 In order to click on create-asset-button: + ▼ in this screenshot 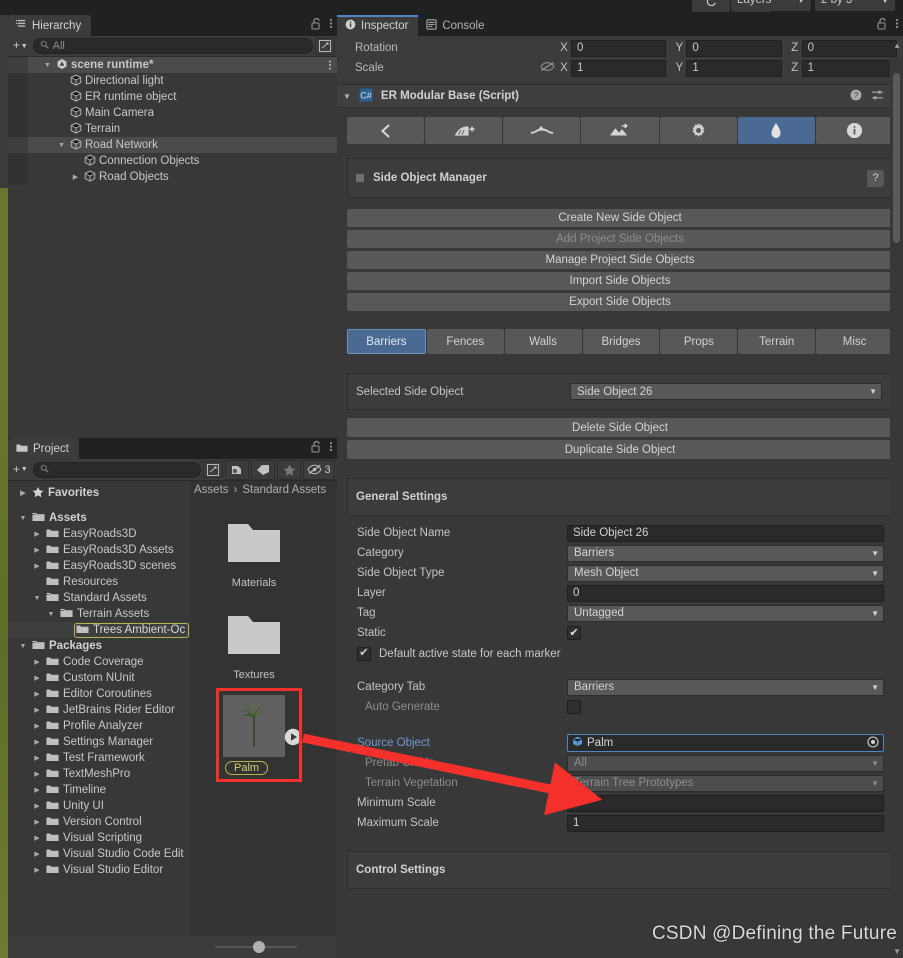, I will do `click(20, 470)`.